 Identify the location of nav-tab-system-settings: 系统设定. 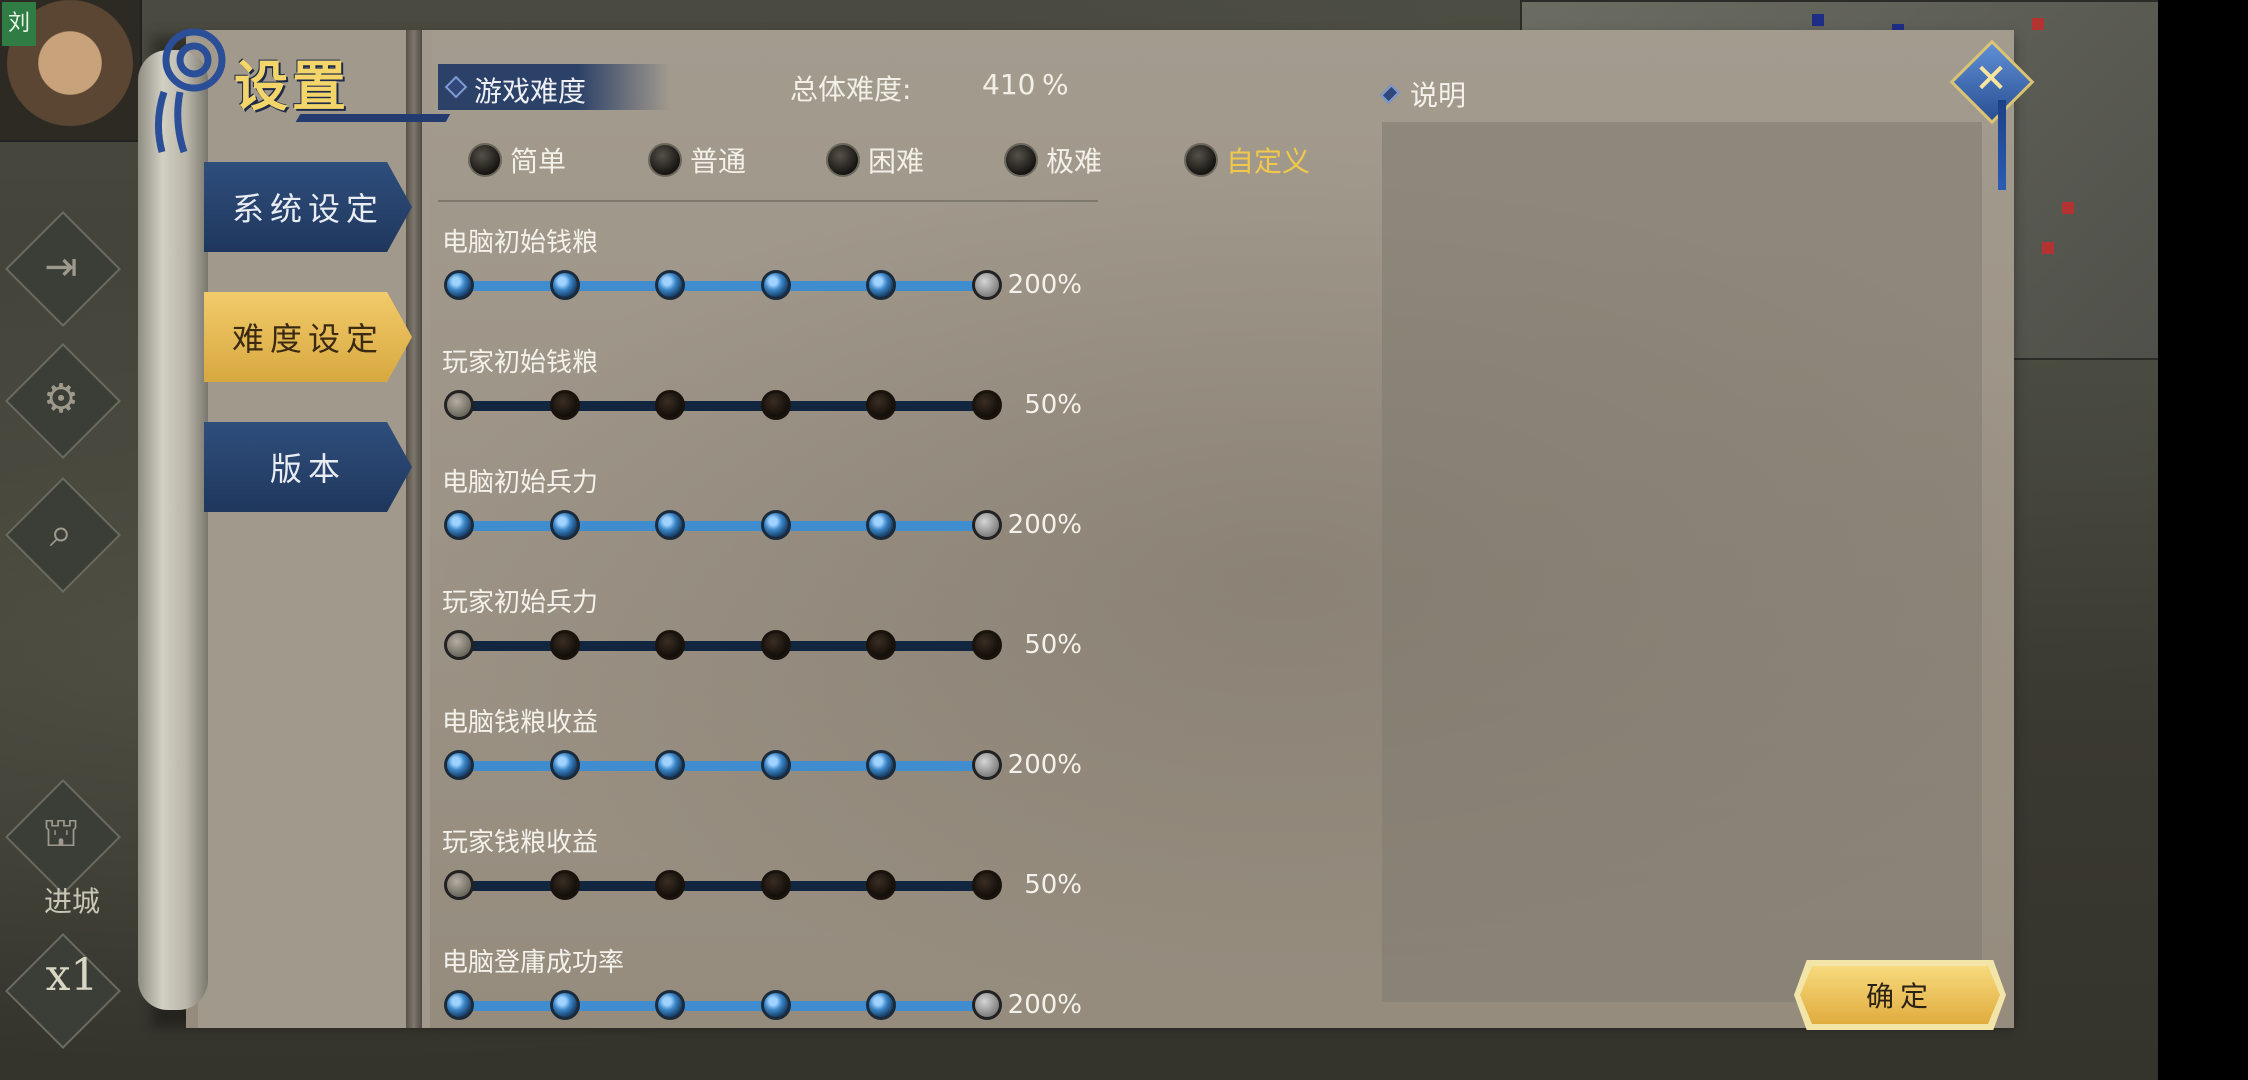
(308, 207).